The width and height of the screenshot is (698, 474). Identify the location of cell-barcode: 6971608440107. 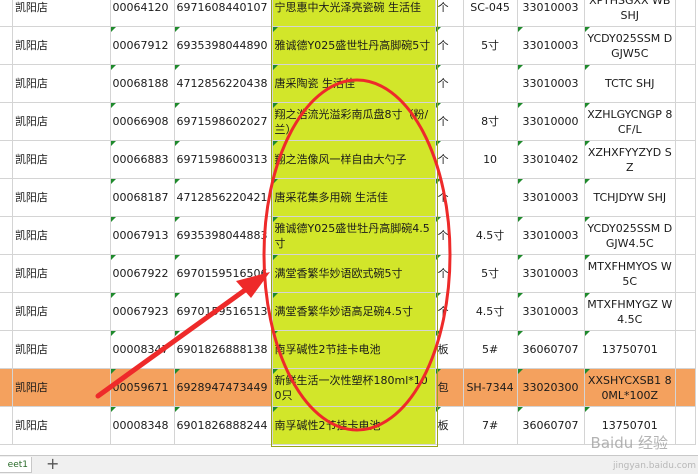
(223, 13).